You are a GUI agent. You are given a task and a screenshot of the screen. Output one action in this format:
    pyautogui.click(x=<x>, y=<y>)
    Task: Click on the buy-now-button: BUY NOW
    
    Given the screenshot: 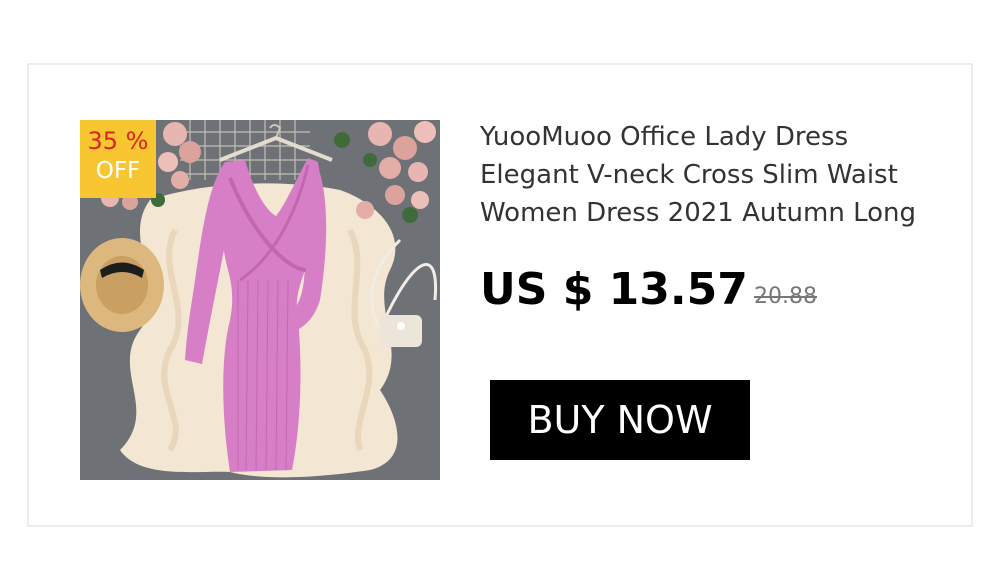 What is the action you would take?
    pyautogui.click(x=620, y=420)
    